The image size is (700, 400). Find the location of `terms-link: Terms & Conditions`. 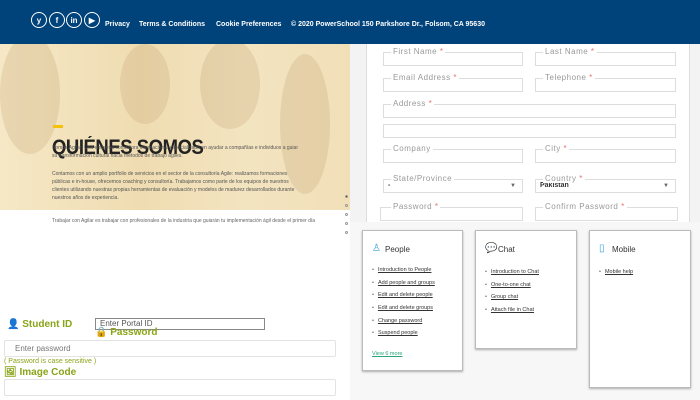

terms-link: Terms & Conditions is located at coordinates (172, 24).